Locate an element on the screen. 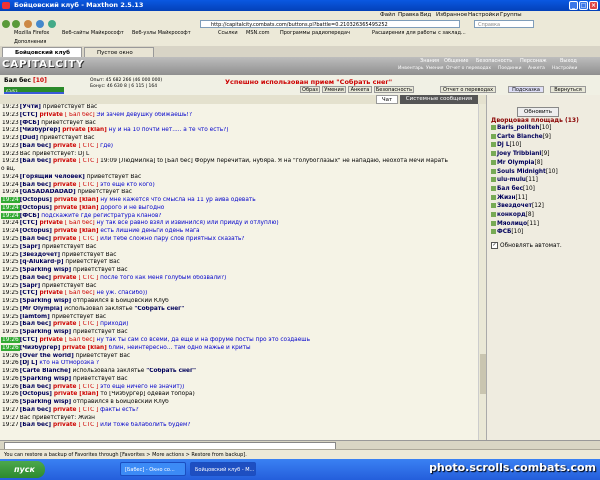  chat-author: [Горящий человек] is located at coordinates (52, 177).